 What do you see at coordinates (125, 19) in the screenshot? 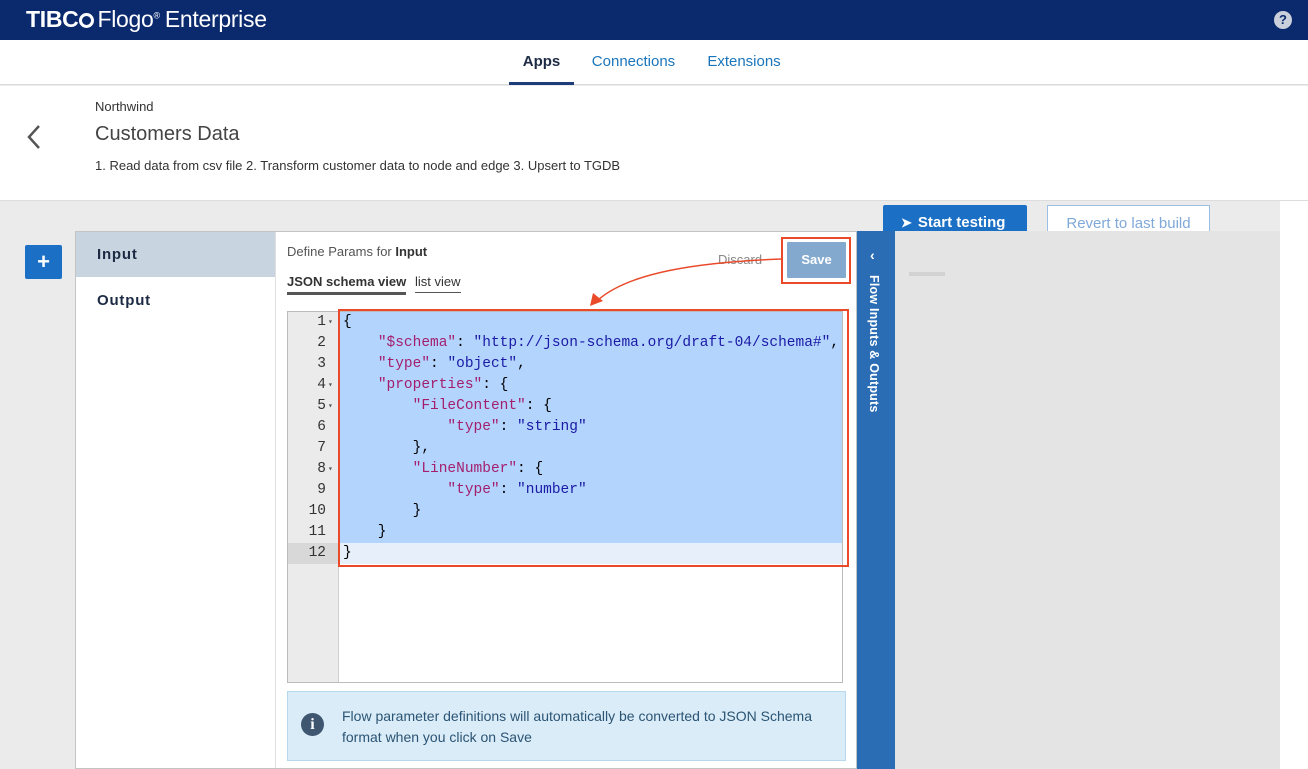
I see `brand-flogo: Flogo` at bounding box center [125, 19].